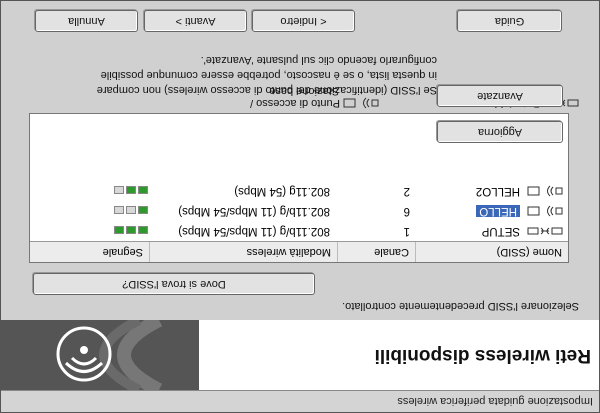 Image resolution: width=600 pixels, height=413 pixels. What do you see at coordinates (406, 211) in the screenshot?
I see `channel-cell: 6` at bounding box center [406, 211].